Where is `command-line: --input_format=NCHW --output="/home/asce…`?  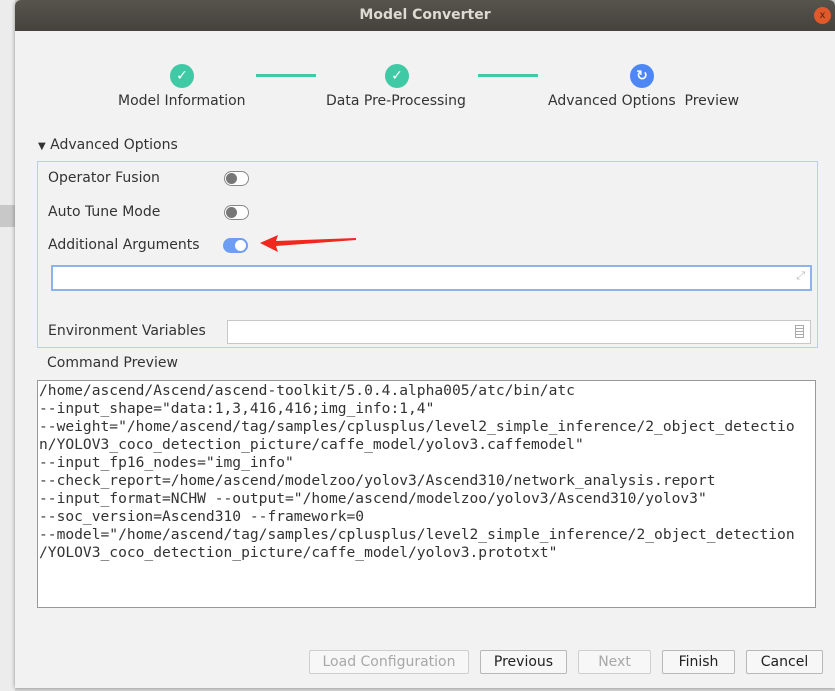 command-line: --input_format=NCHW --output="/home/asce… is located at coordinates (373, 498).